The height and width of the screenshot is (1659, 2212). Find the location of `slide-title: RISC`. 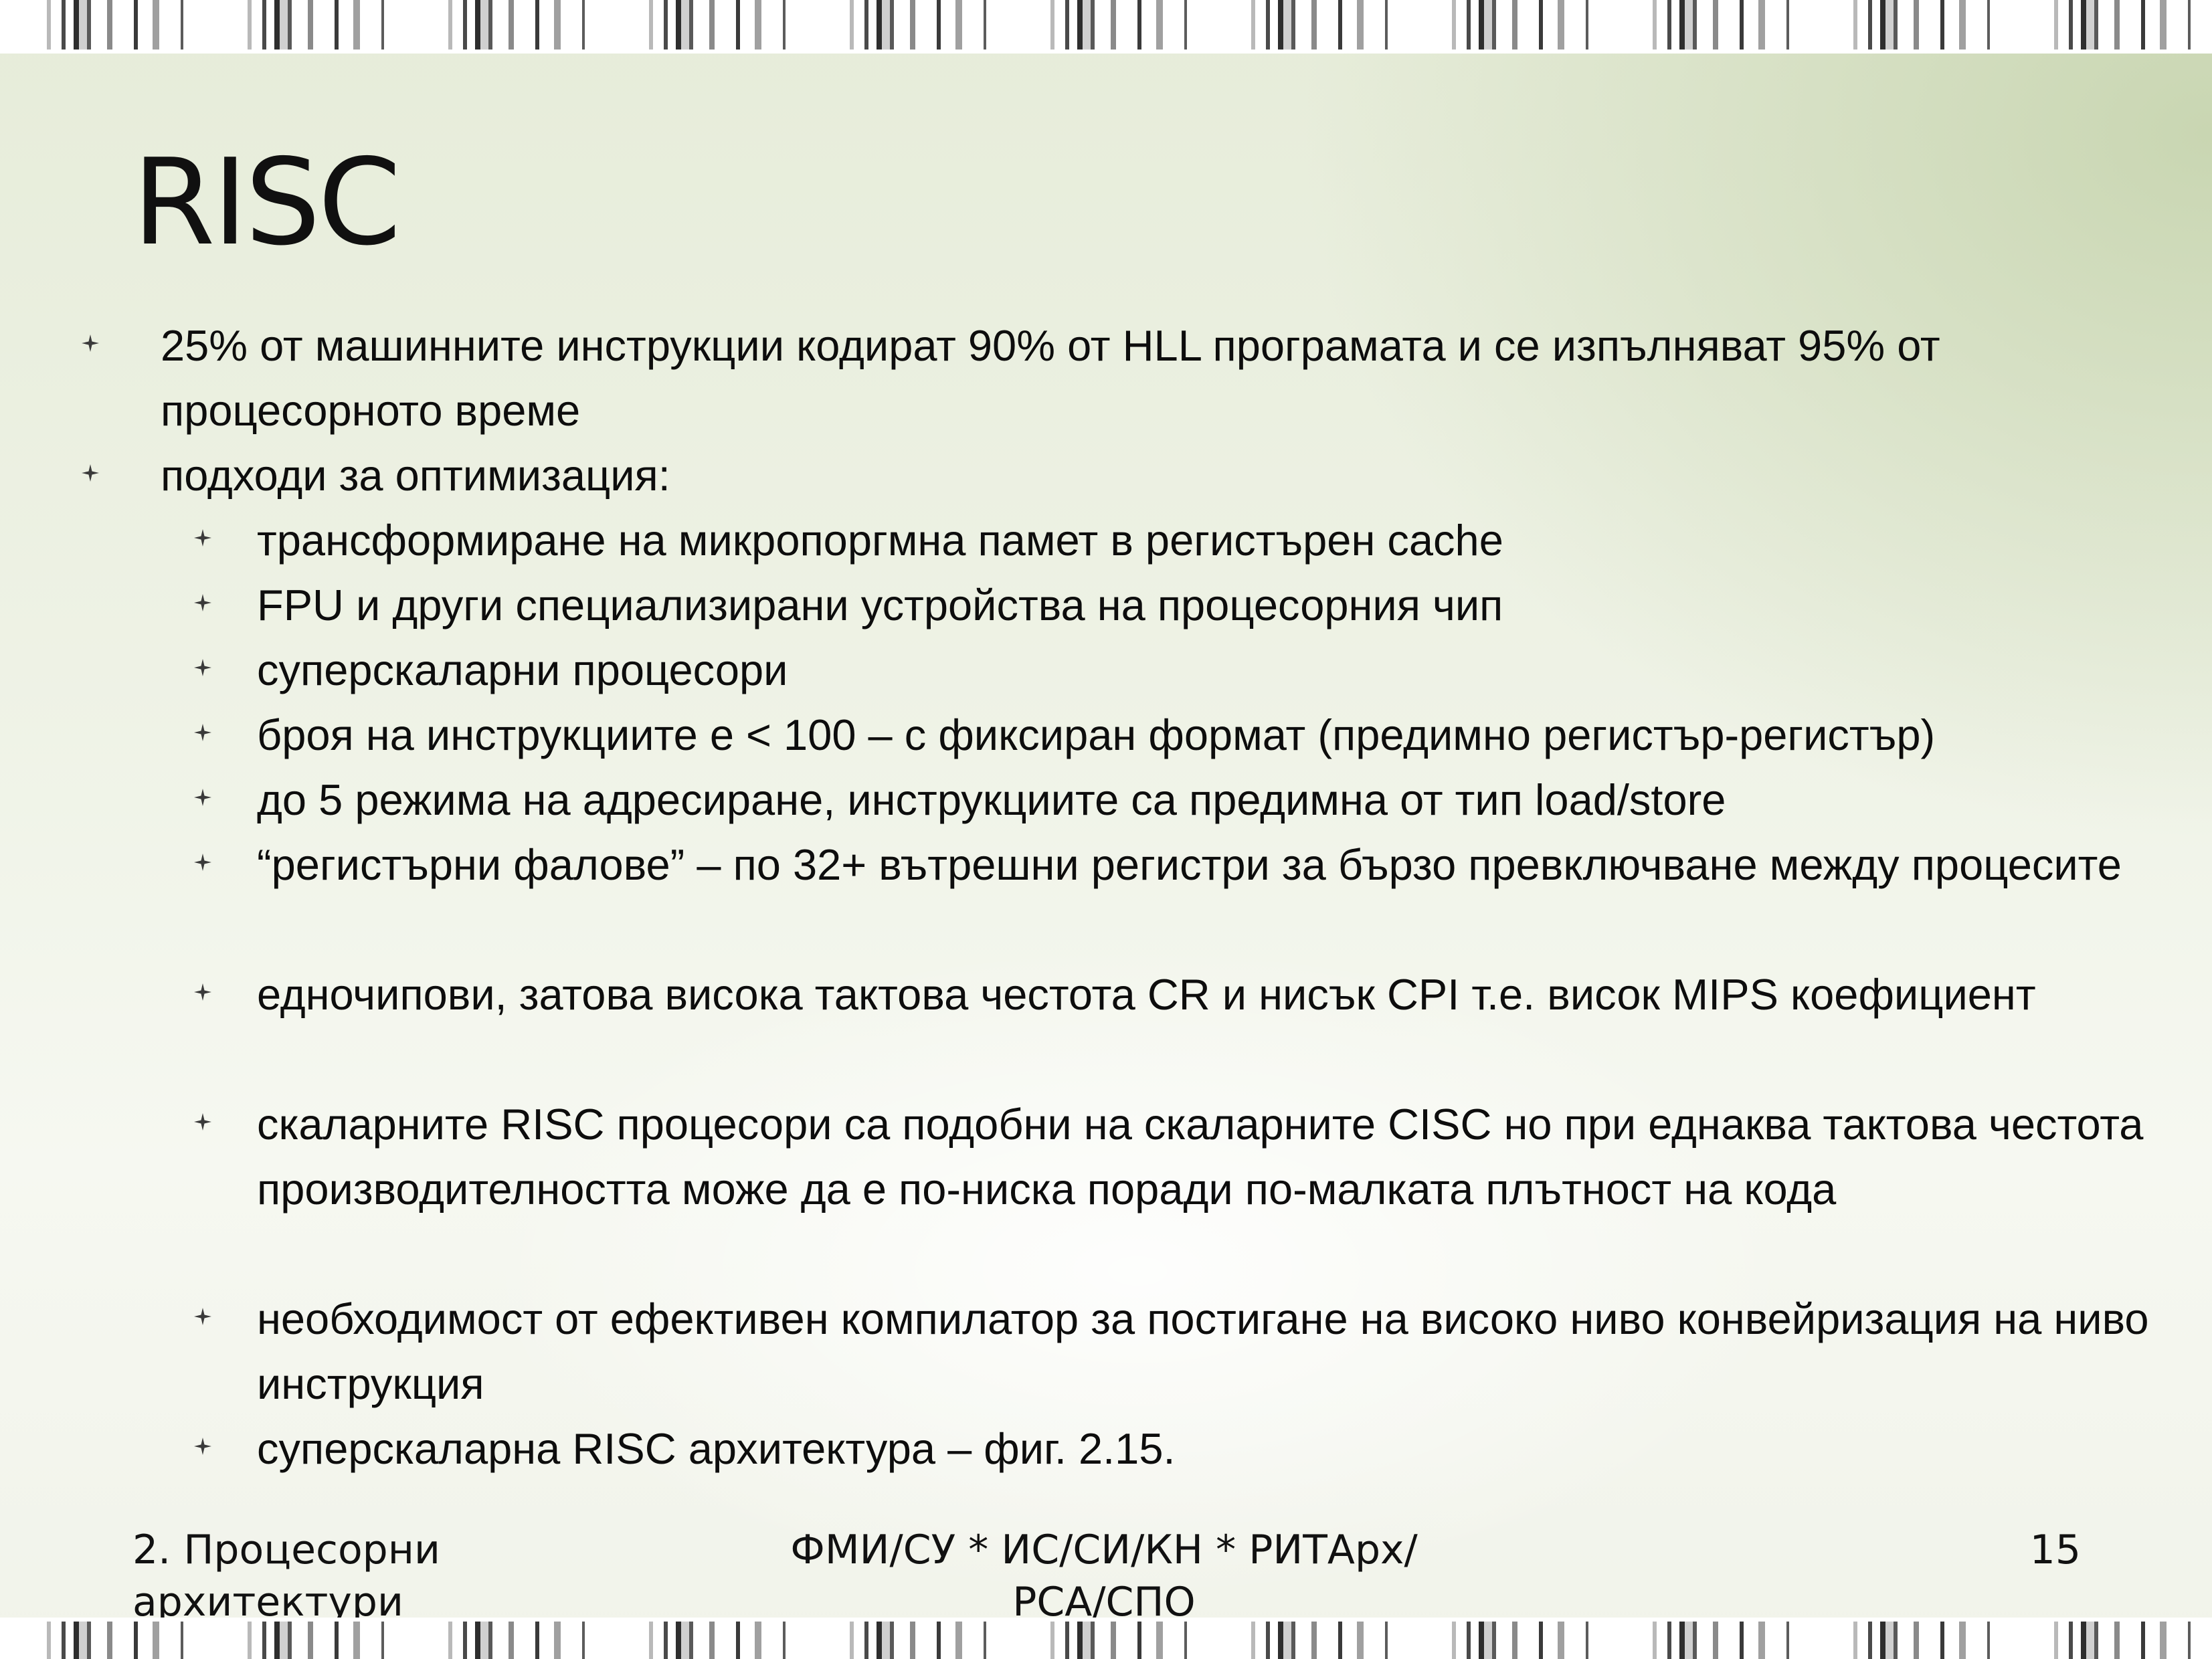

slide-title: RISC is located at coordinates (266, 202).